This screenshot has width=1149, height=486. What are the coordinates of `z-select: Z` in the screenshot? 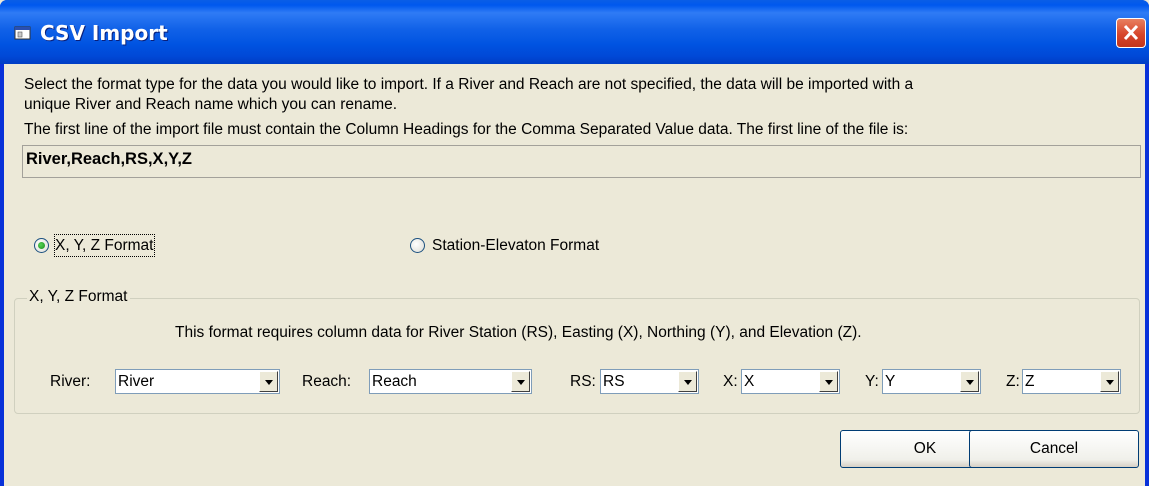 It's located at (1071, 381).